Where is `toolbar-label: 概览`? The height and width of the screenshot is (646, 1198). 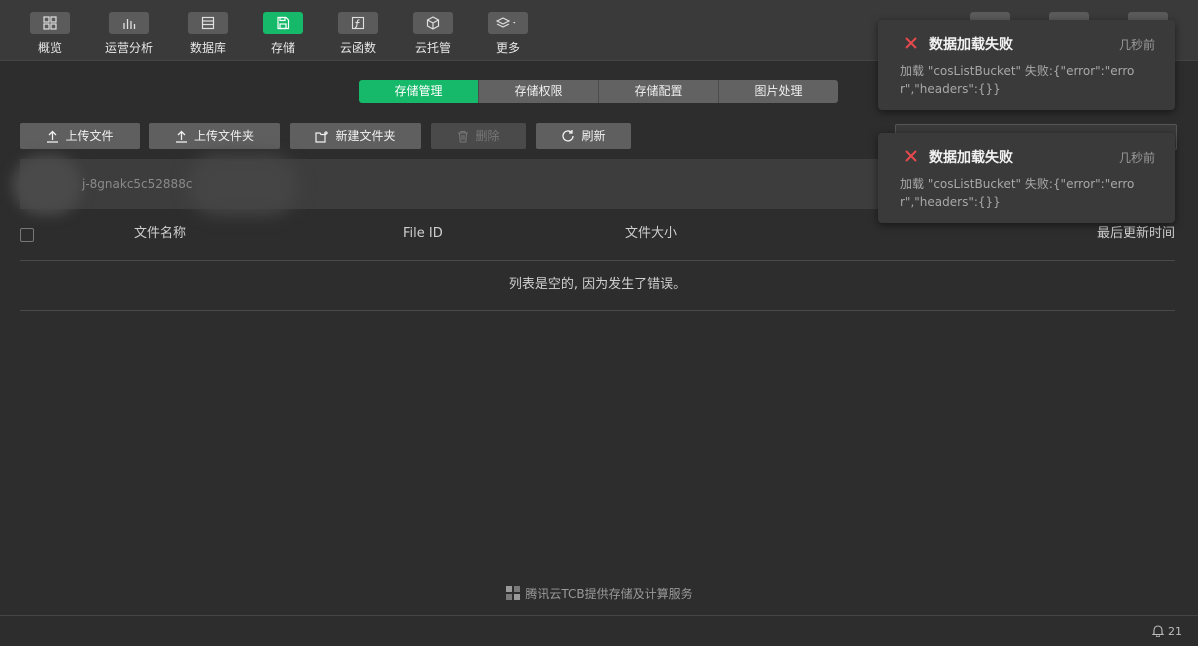 toolbar-label: 概览 is located at coordinates (49, 48).